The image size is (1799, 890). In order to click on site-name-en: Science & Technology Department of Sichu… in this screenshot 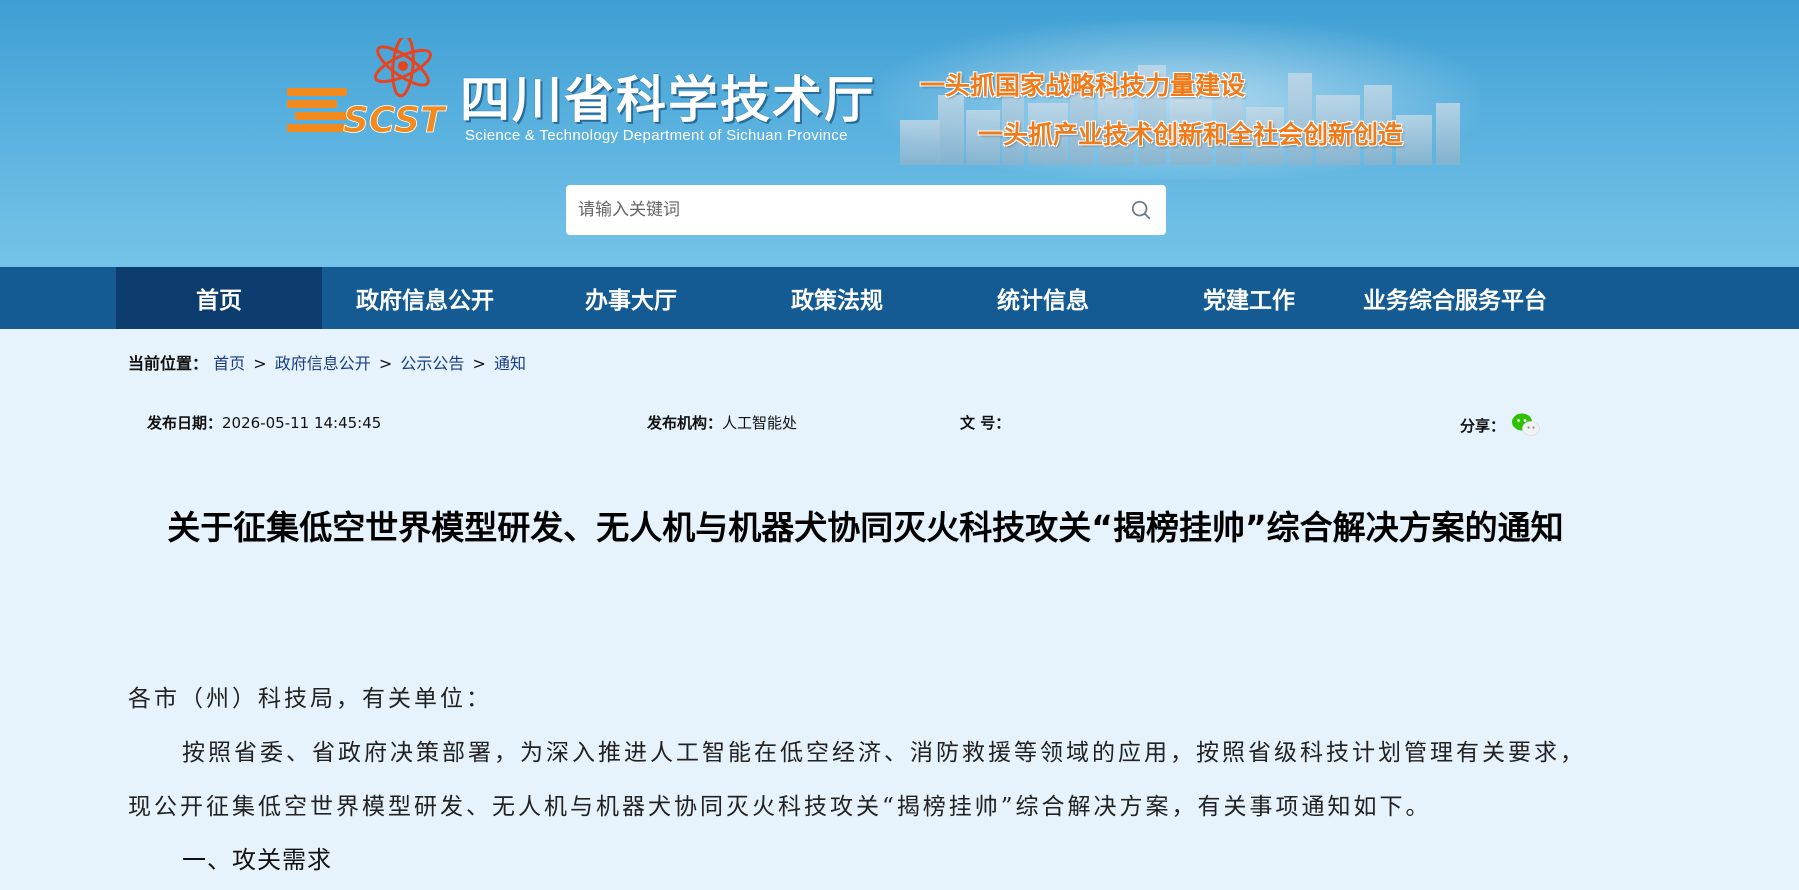, I will do `click(656, 135)`.